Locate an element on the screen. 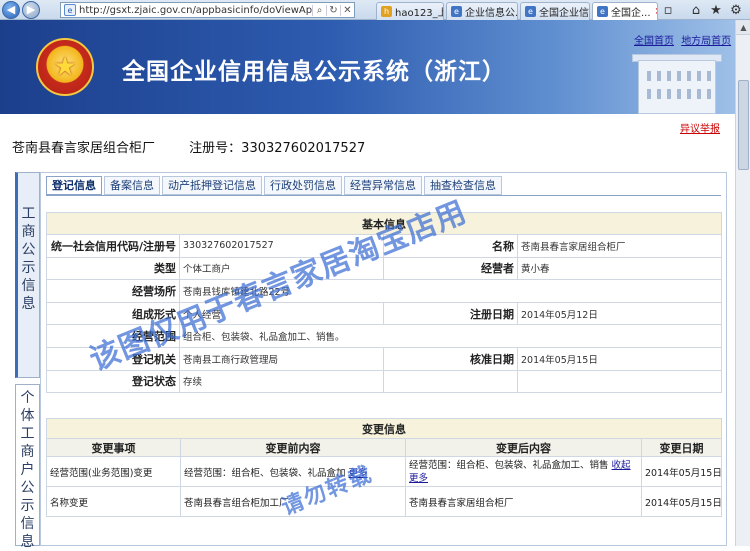  field-label: 登记状态 is located at coordinates (113, 381).